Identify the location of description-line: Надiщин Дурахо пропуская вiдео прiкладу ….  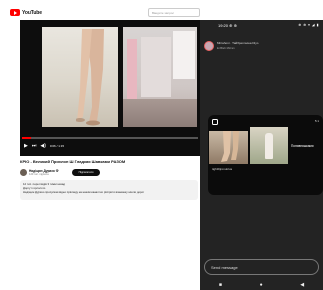
(84, 192).